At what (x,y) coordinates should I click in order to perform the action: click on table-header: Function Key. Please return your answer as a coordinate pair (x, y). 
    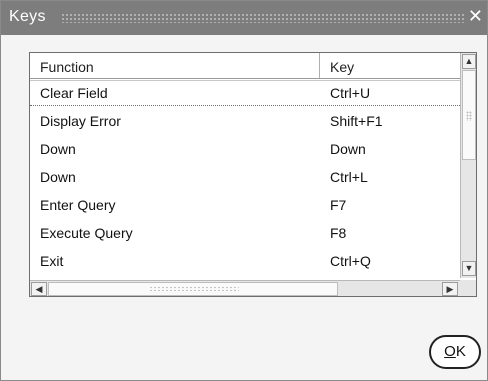
    Looking at the image, I should click on (245, 66).